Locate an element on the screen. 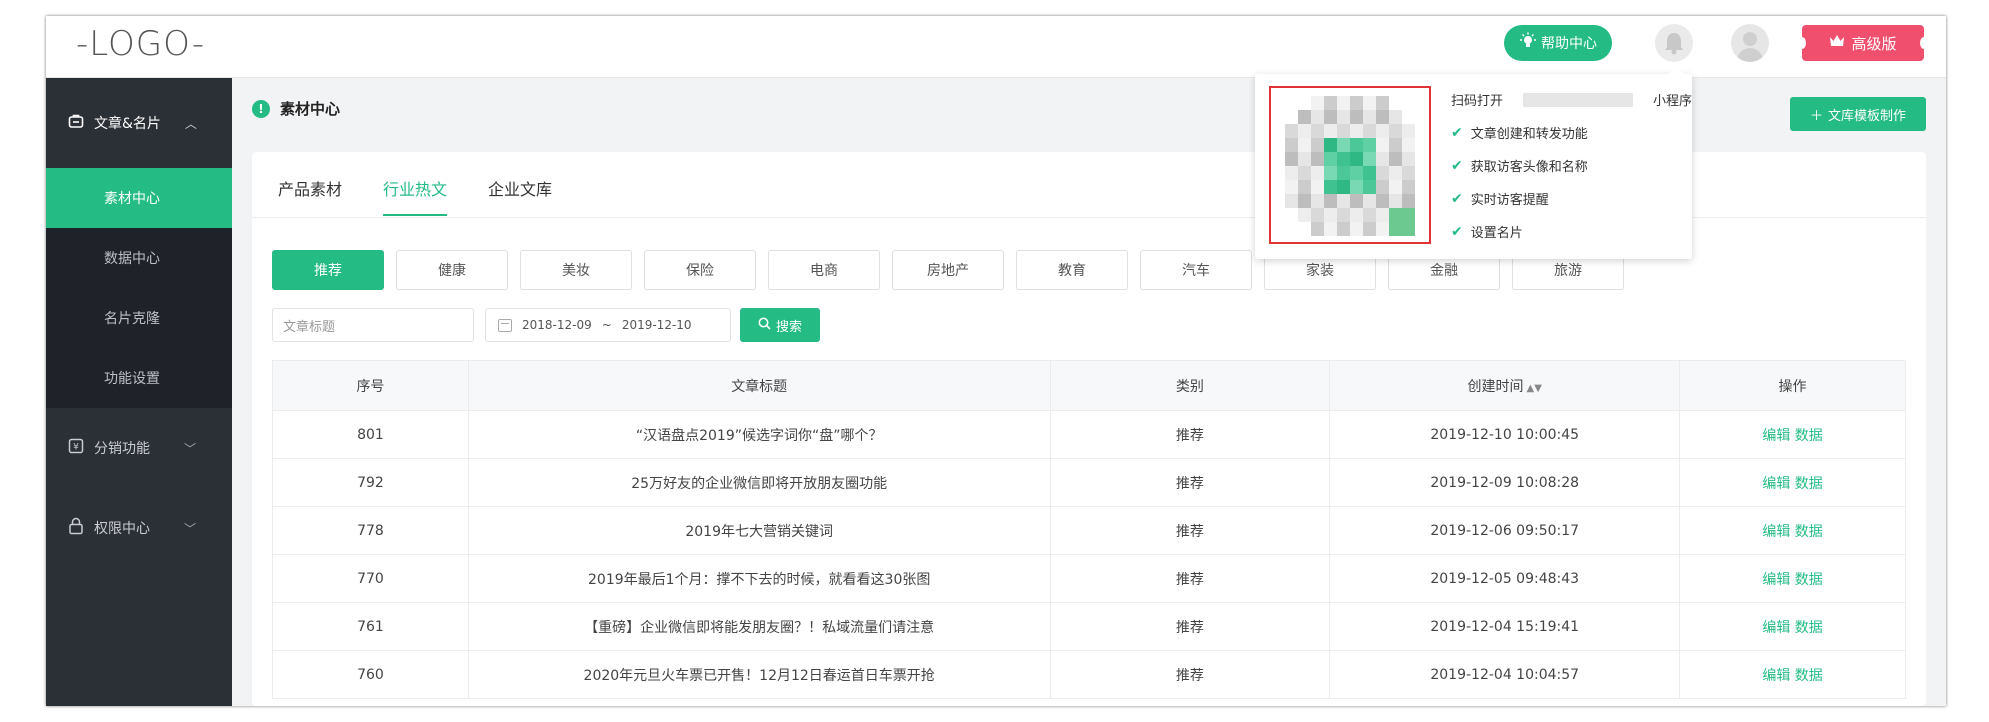 The width and height of the screenshot is (1989, 722). cell-actions: 编辑 数据 is located at coordinates (1792, 434).